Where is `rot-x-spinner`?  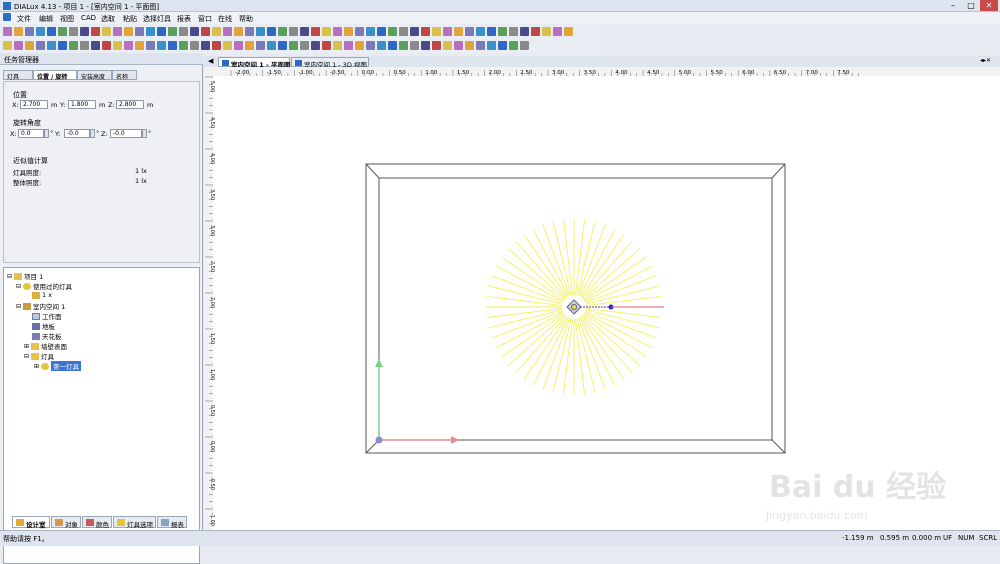
rot-x-spinner is located at coordinates (46, 133).